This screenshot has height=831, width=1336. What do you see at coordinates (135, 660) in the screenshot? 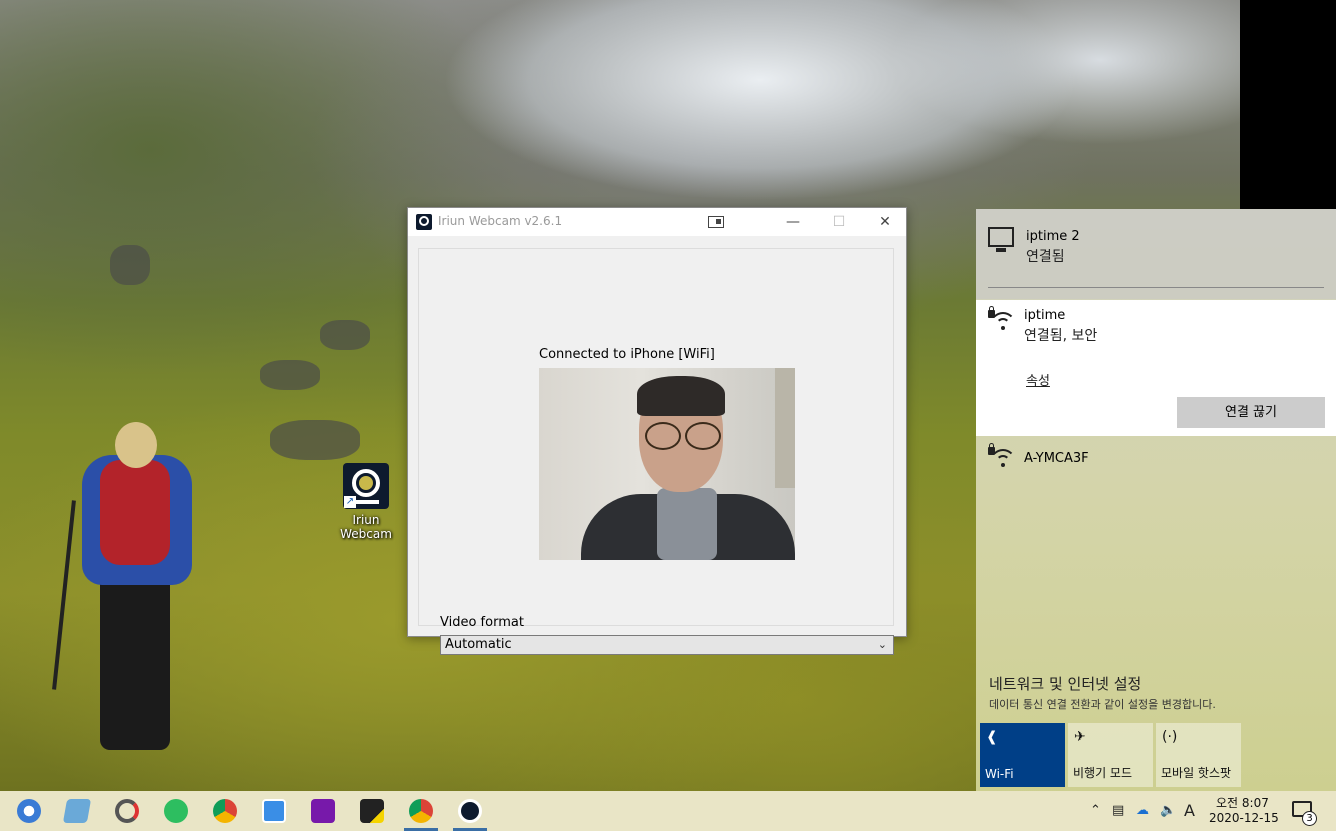
I see `hiker-legs` at bounding box center [135, 660].